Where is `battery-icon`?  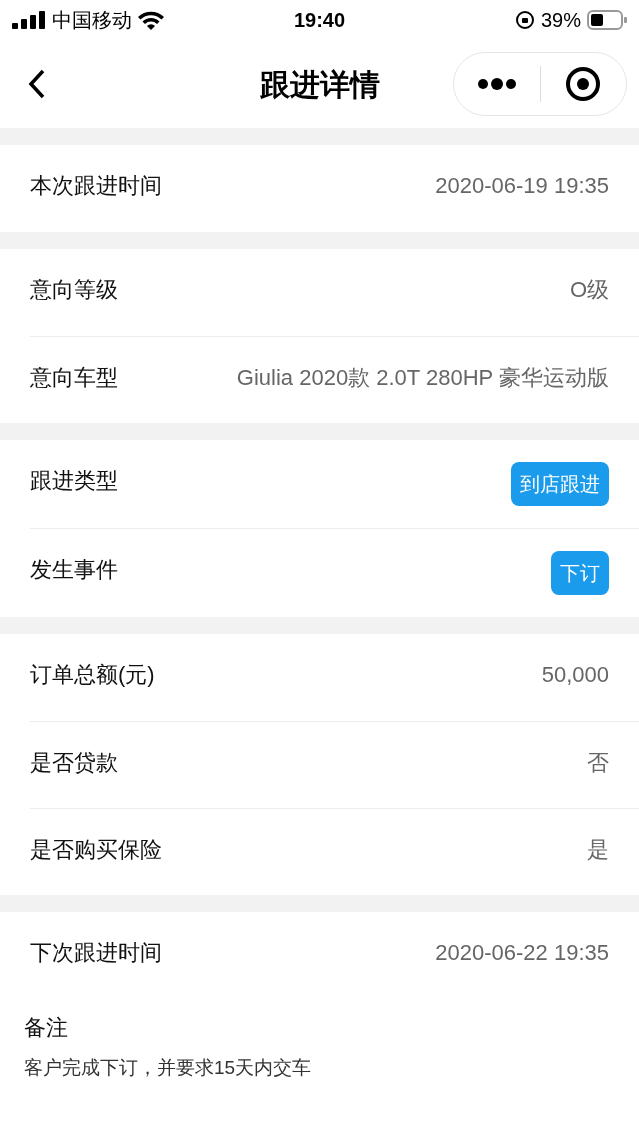
battery-icon is located at coordinates (607, 20).